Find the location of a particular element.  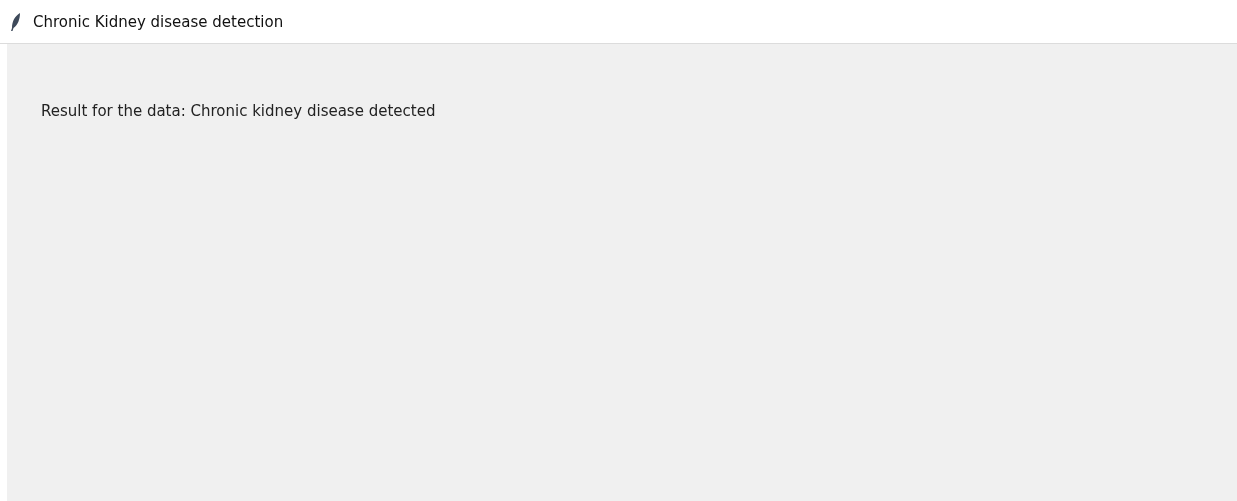

window-title: Chronic Kidney disease detection is located at coordinates (158, 21).